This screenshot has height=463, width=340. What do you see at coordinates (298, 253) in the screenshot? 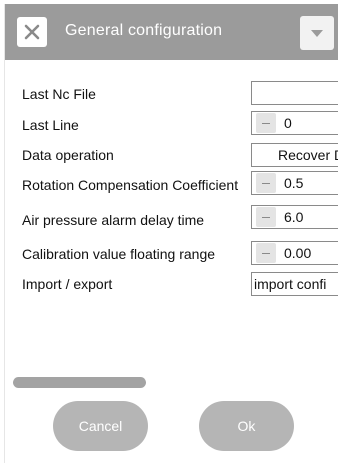
I see `calibration-range-value: 0.00` at bounding box center [298, 253].